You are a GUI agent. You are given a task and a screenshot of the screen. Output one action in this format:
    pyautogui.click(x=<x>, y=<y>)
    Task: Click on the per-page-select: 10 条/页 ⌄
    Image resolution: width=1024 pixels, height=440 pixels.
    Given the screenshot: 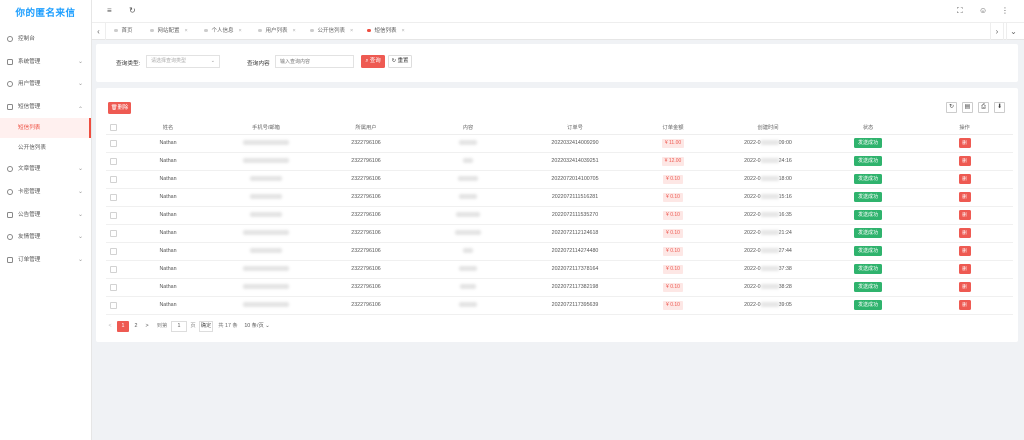 What is the action you would take?
    pyautogui.click(x=257, y=326)
    